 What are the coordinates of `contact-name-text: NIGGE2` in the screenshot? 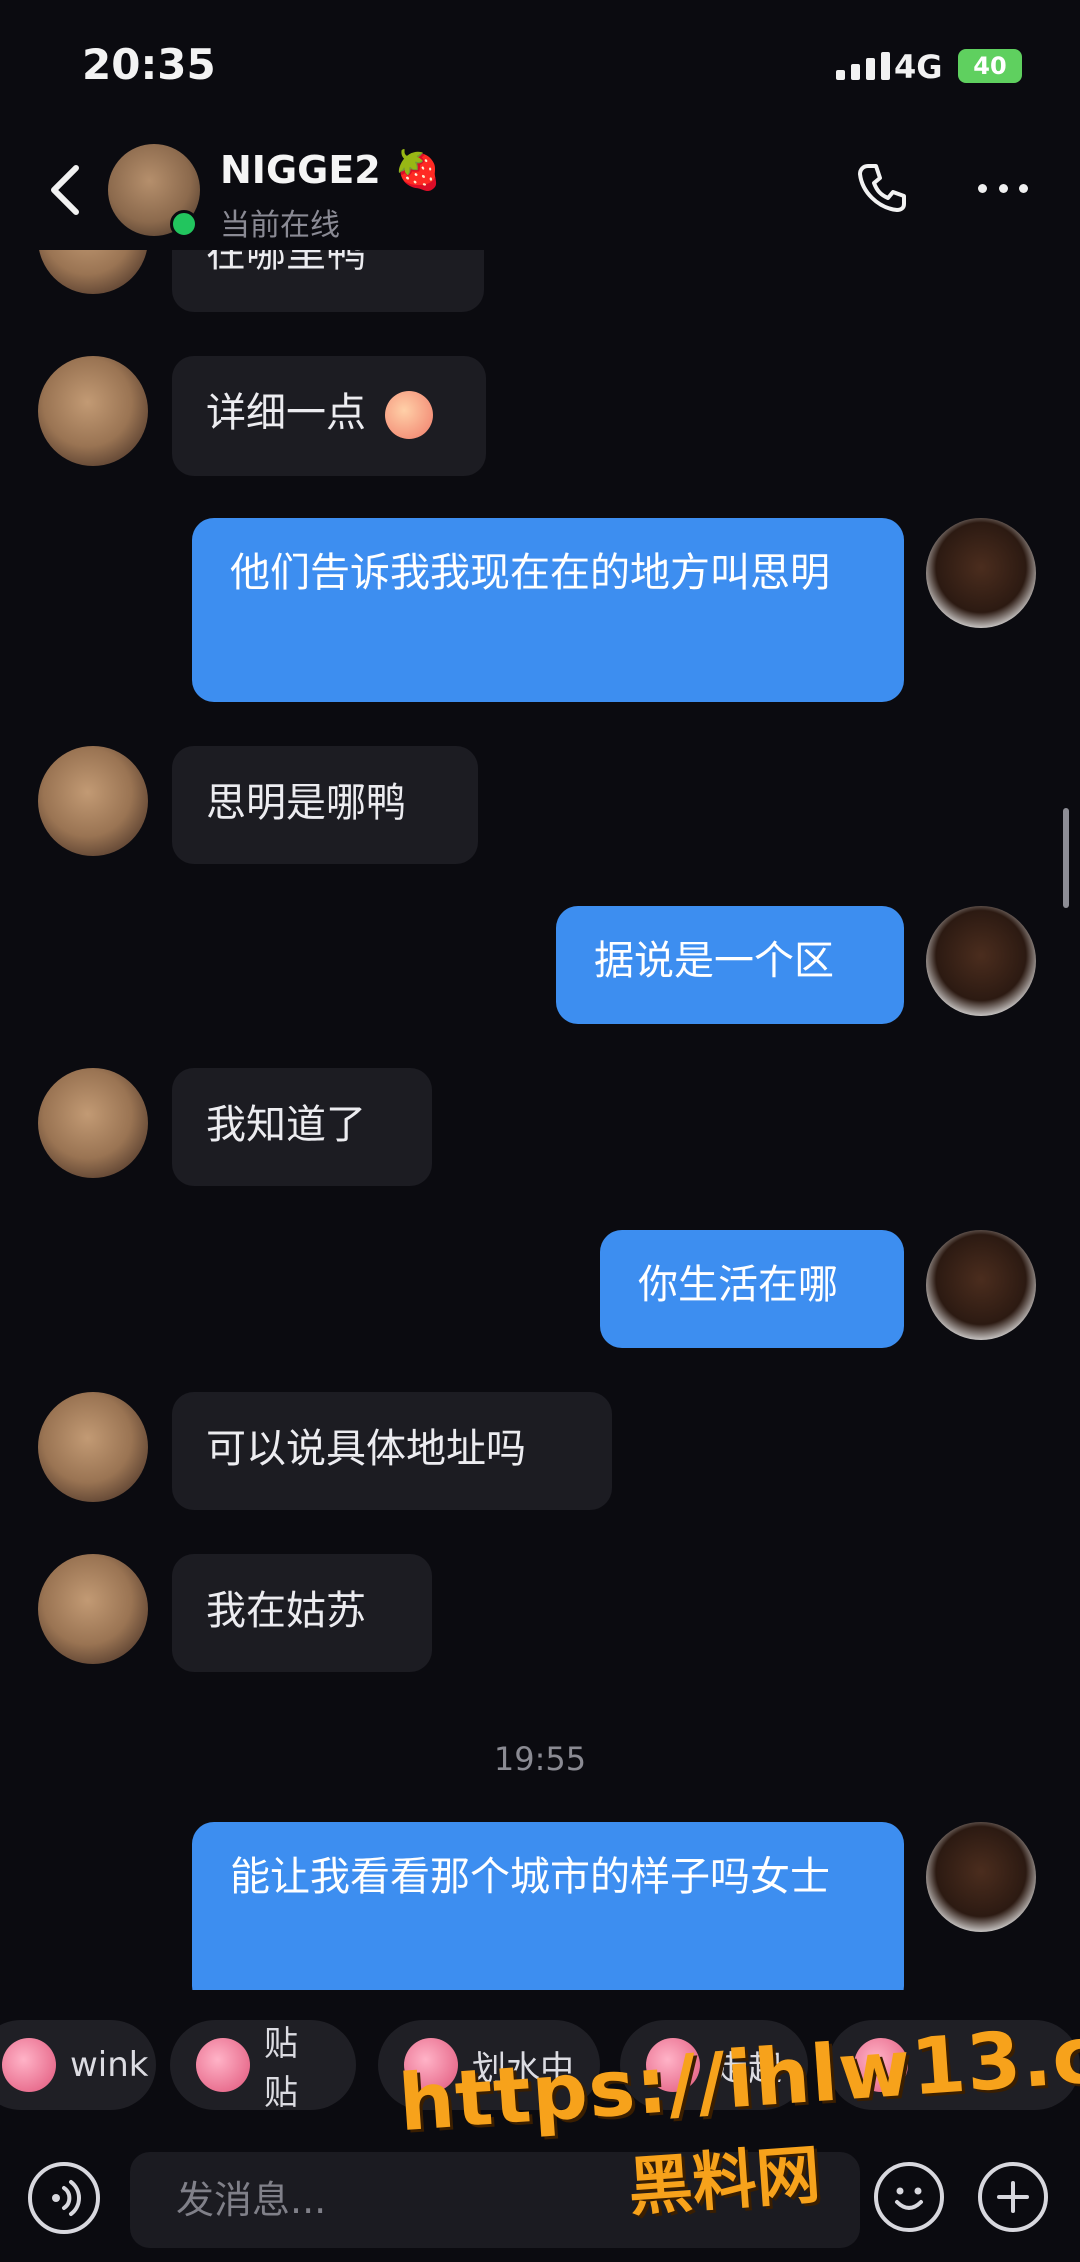 It's located at (300, 170).